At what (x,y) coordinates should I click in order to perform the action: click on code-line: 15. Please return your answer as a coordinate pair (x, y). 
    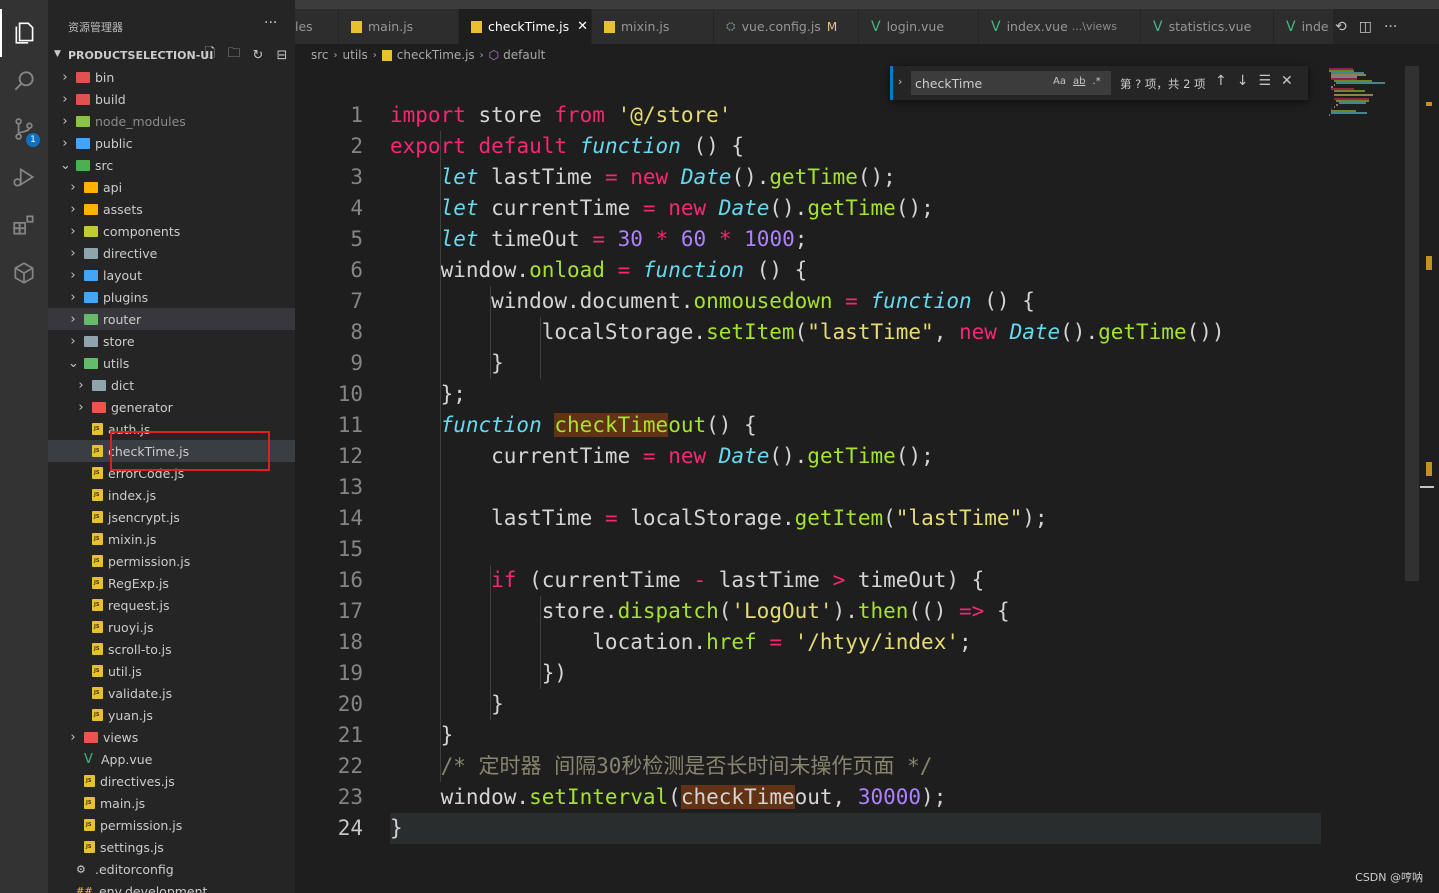
    Looking at the image, I should click on (850, 549).